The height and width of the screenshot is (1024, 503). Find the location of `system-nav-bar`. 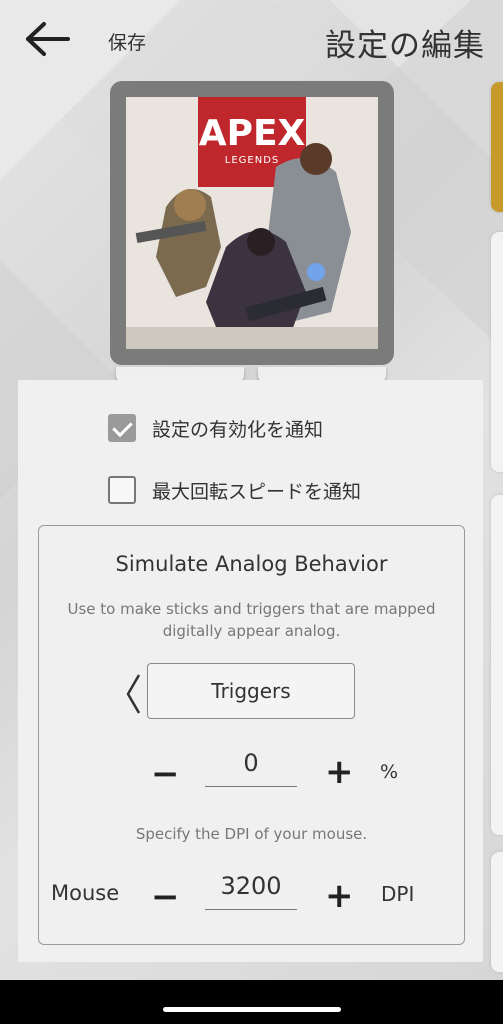

system-nav-bar is located at coordinates (251, 1002).